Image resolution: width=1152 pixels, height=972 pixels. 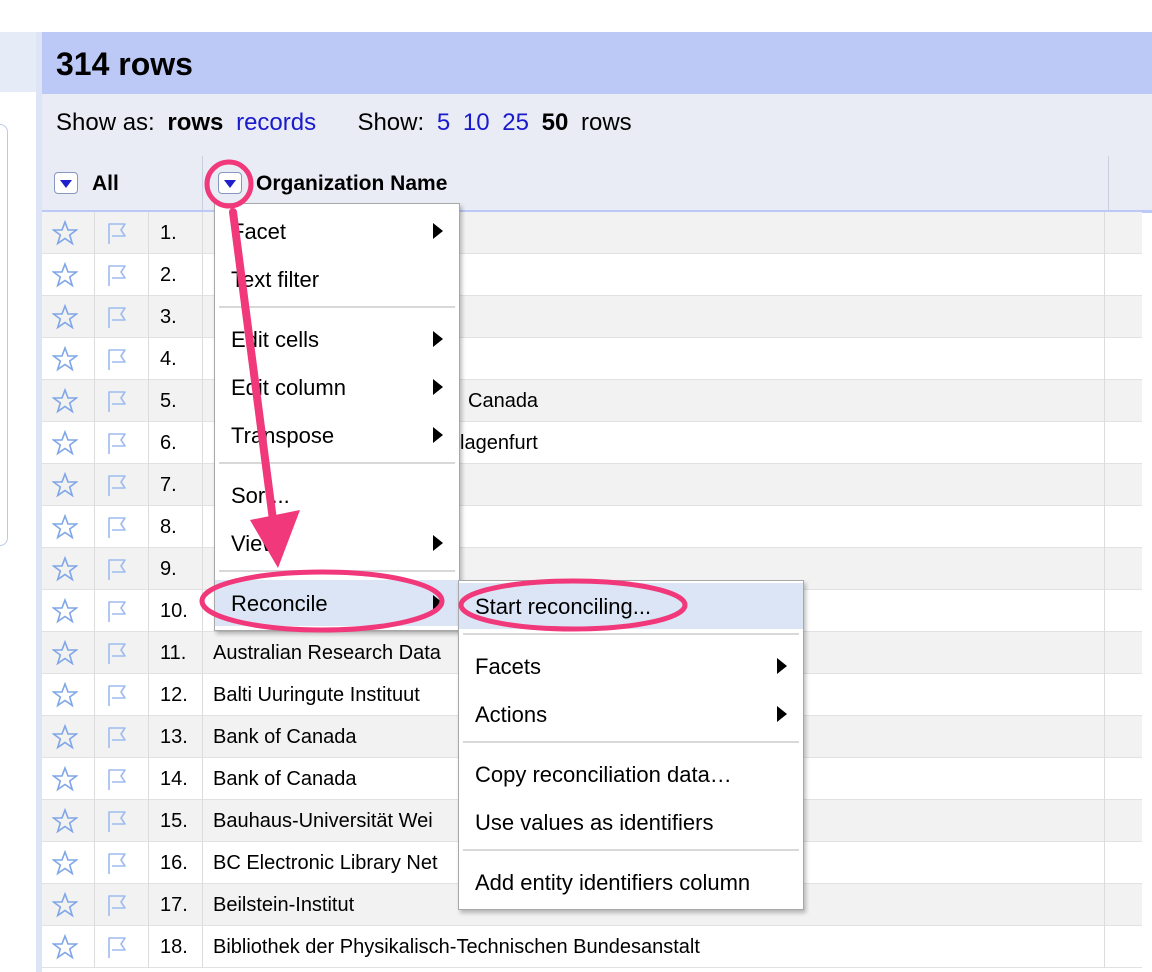 What do you see at coordinates (124, 64) in the screenshot?
I see `row-count: 314 rows` at bounding box center [124, 64].